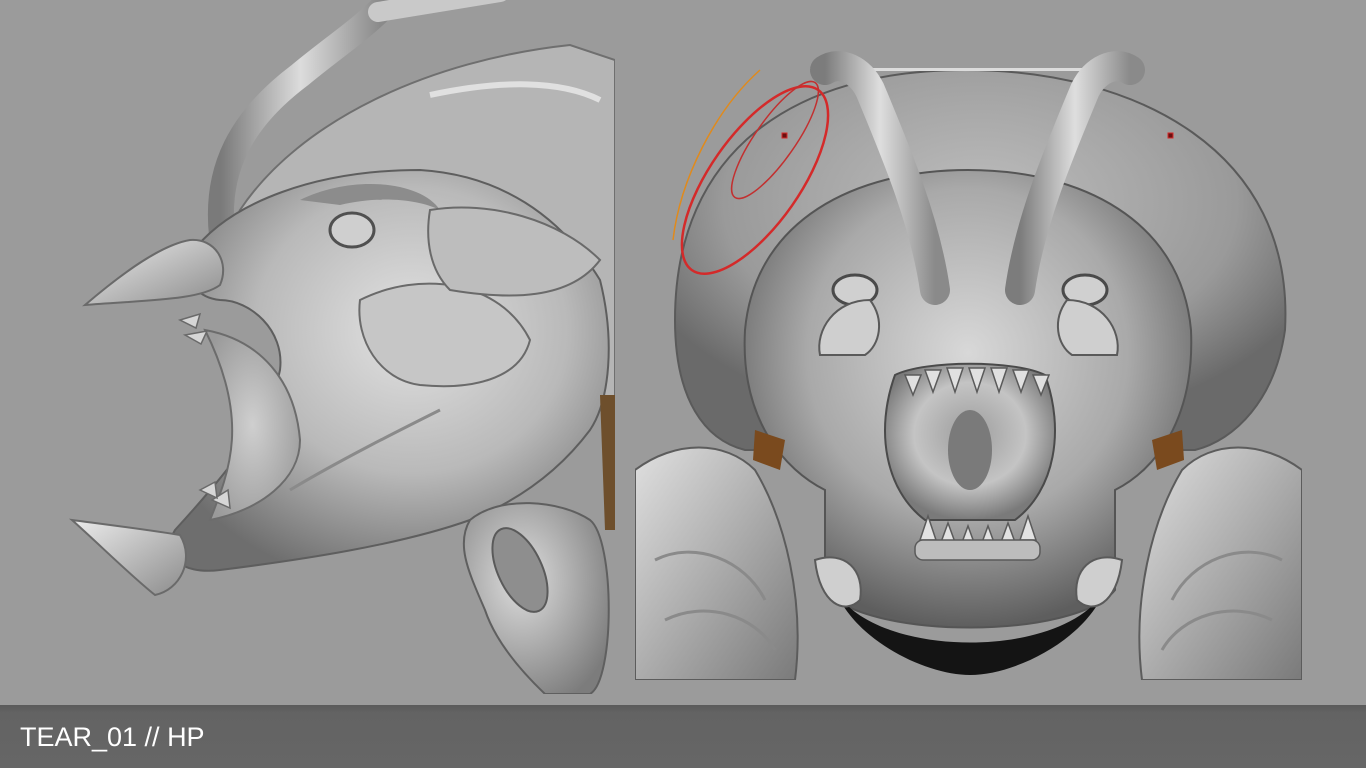 The height and width of the screenshot is (768, 1366). I want to click on caption-title: TEAR_01 // HP, so click(112, 737).